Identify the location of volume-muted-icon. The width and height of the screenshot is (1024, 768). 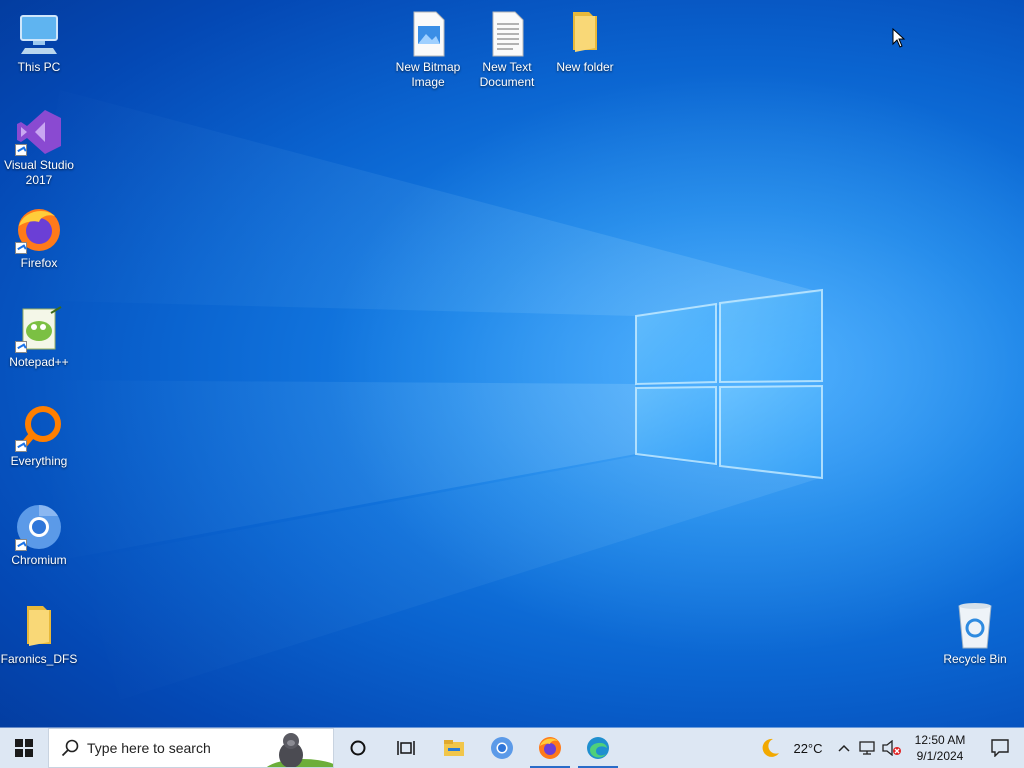
(891, 748).